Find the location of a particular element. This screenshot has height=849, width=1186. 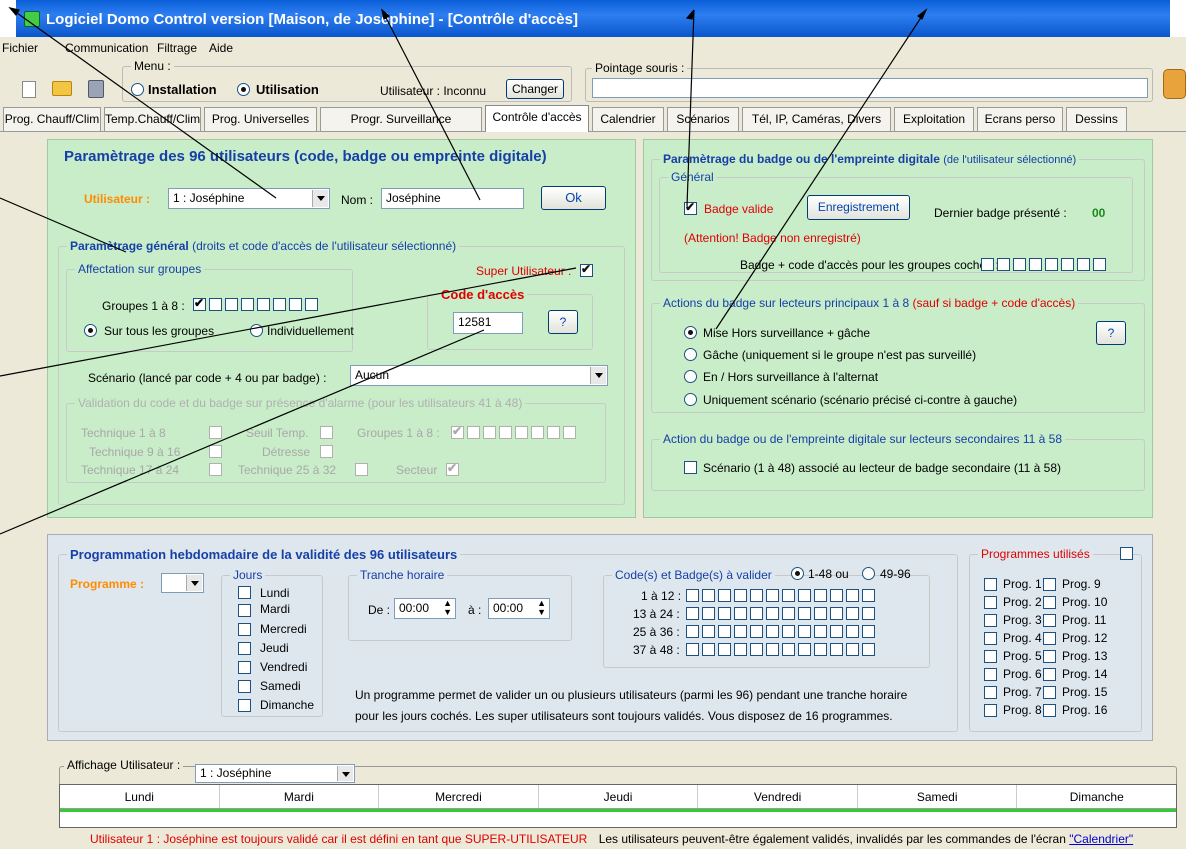

day-mercredi-checkbox is located at coordinates (244, 629).